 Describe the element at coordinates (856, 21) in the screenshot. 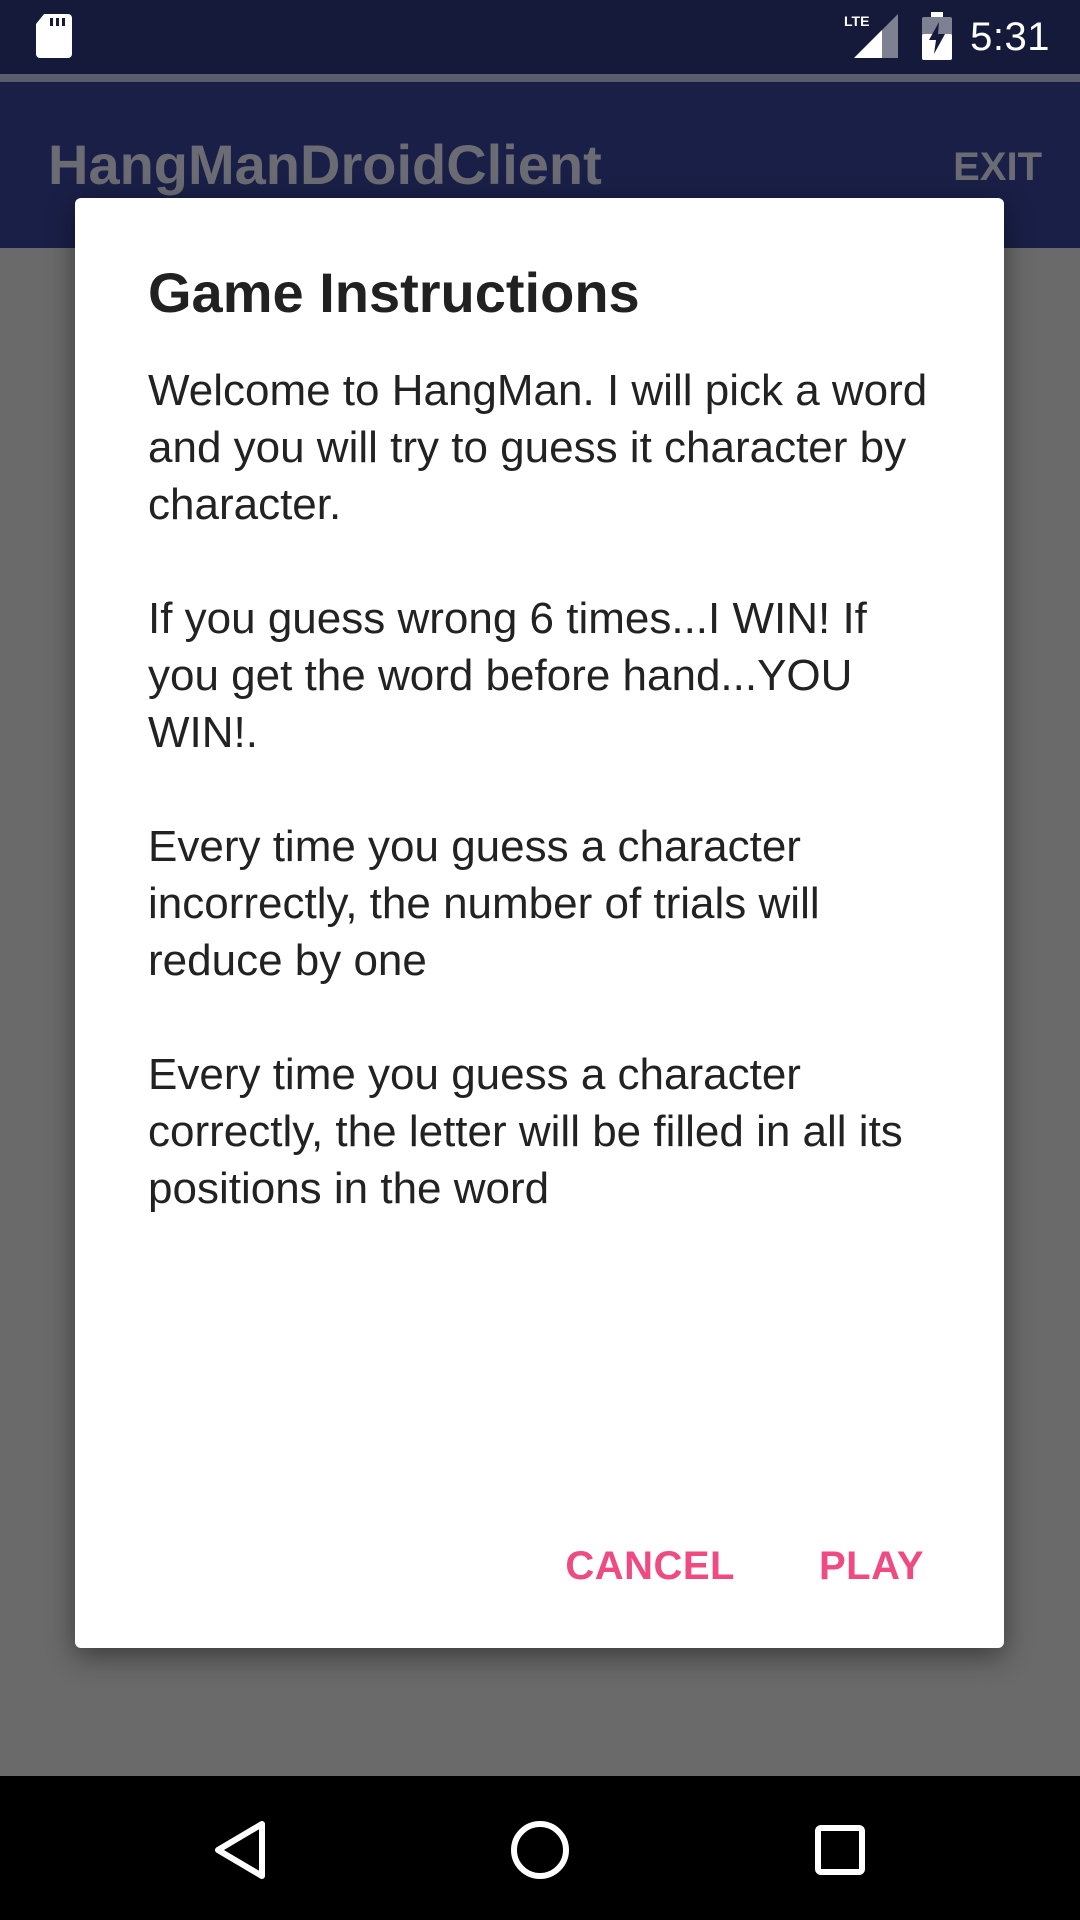

I see `network-type-label: LTE` at that location.